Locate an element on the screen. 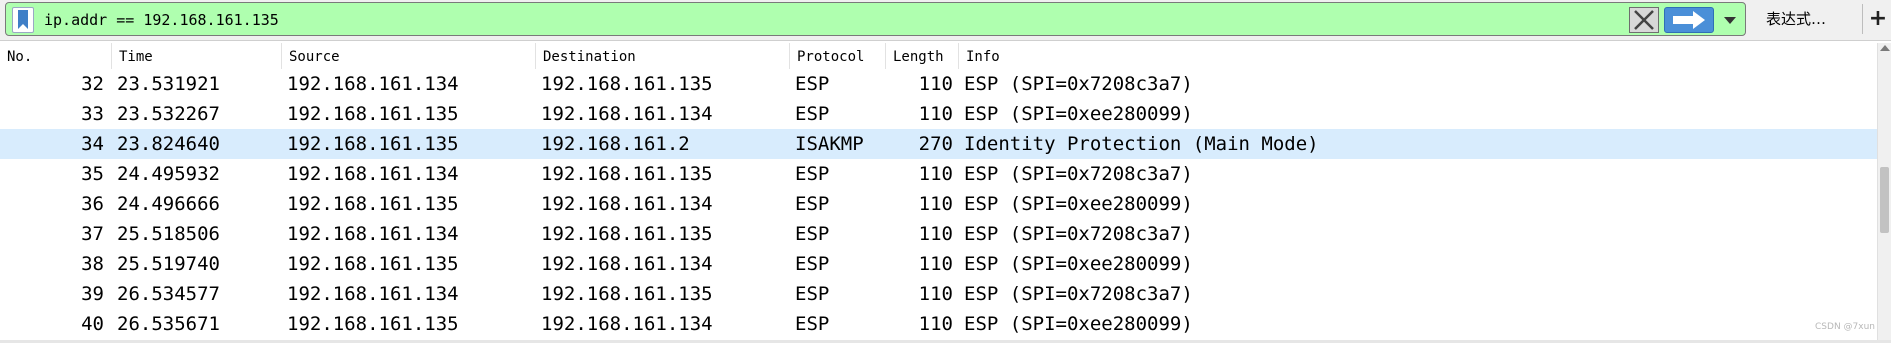 The width and height of the screenshot is (1891, 343). column-header-destination: Destination is located at coordinates (663, 57).